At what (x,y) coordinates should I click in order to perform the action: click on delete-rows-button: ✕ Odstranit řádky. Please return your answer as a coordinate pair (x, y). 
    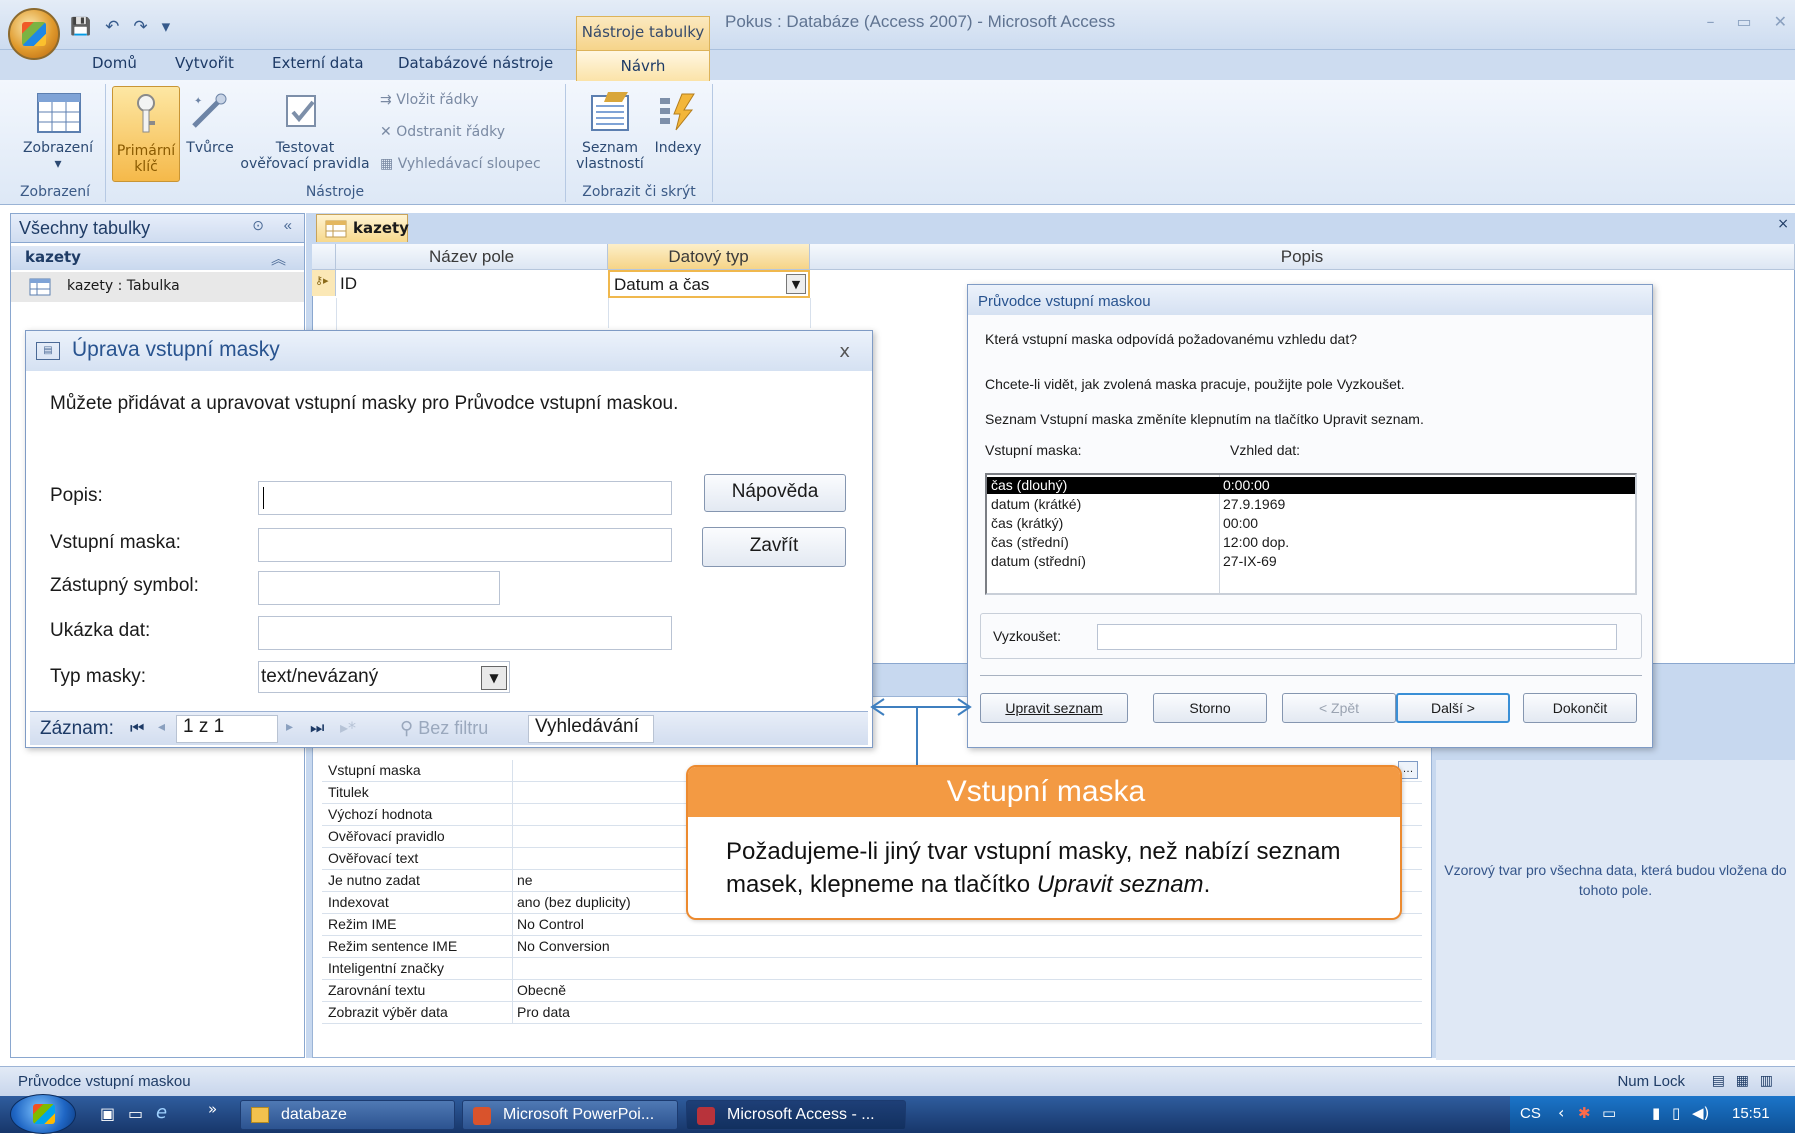
    Looking at the image, I should click on (442, 132).